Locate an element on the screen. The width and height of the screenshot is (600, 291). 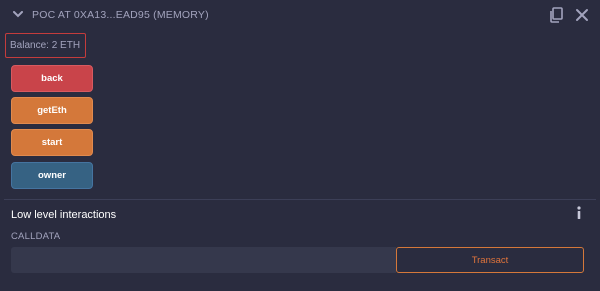
info-icon is located at coordinates (579, 213).